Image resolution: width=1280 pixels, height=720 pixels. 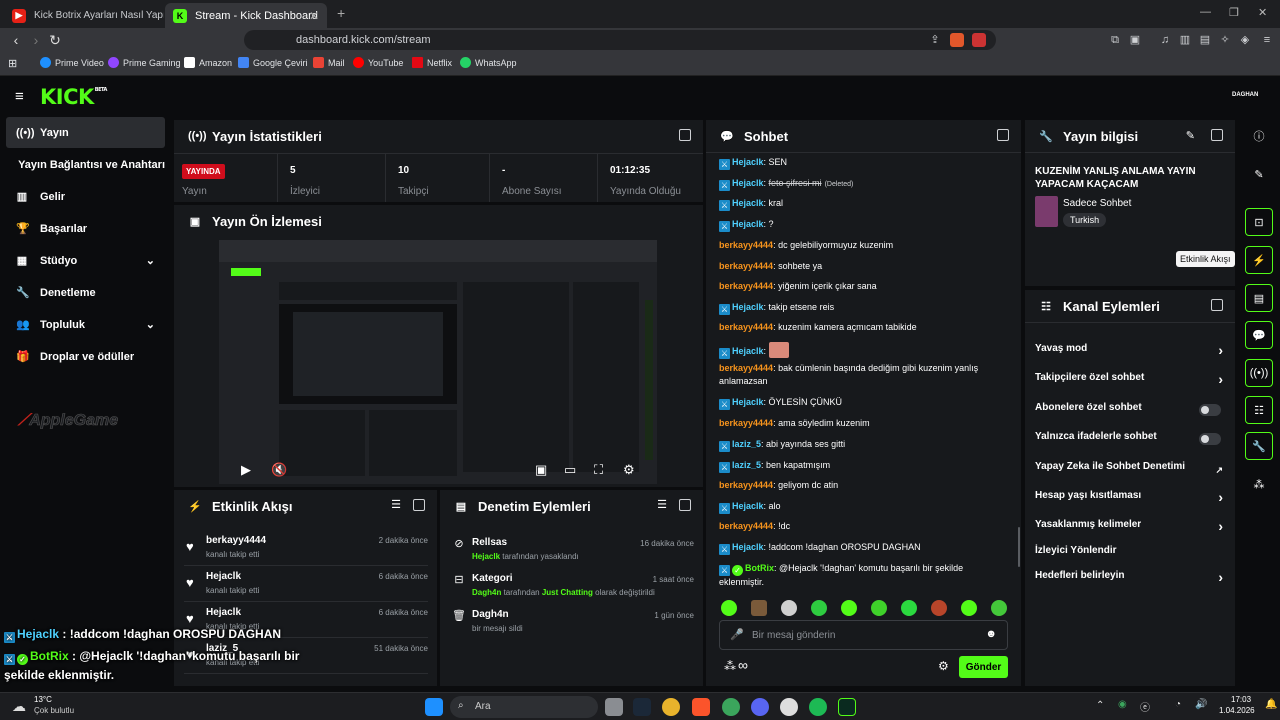 I want to click on redirect-viewers-row: İzleyici Yönlendir, so click(x=1130, y=555).